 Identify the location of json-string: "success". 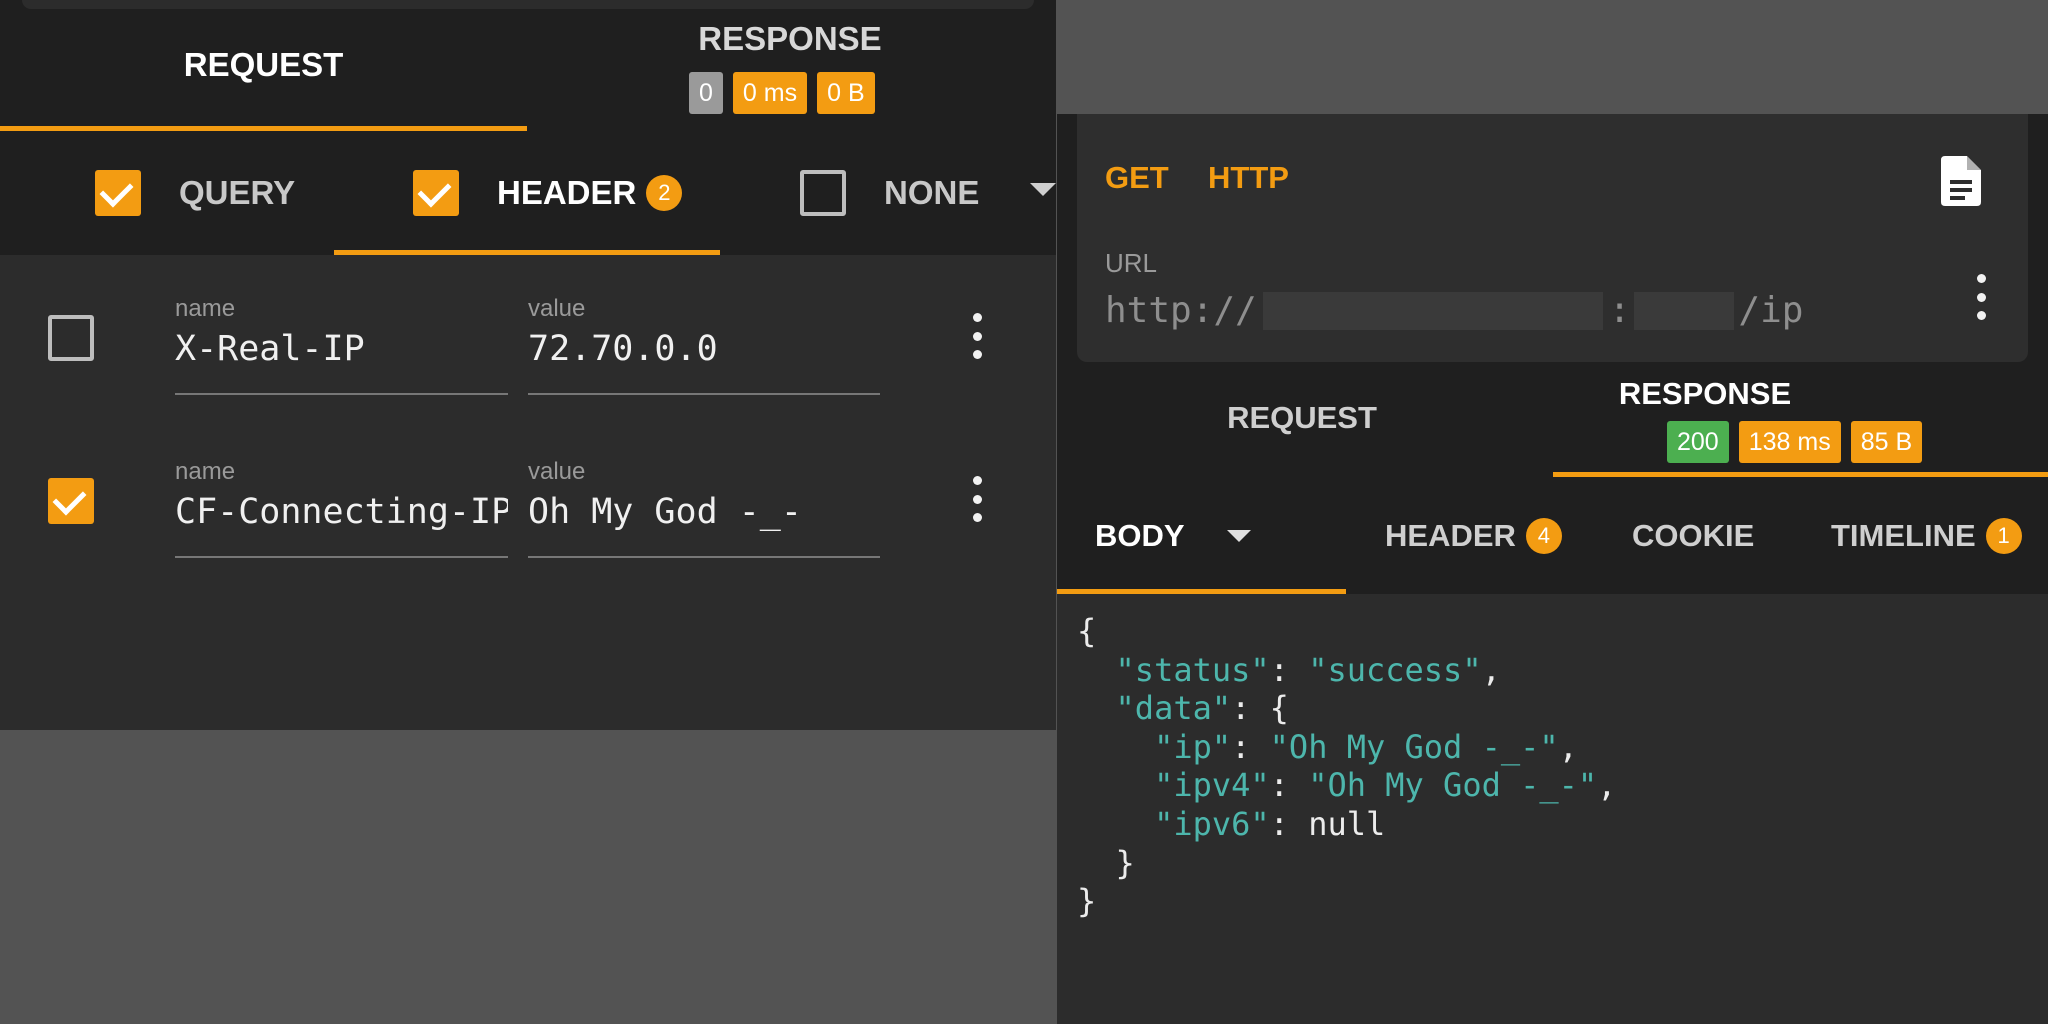
(1395, 669).